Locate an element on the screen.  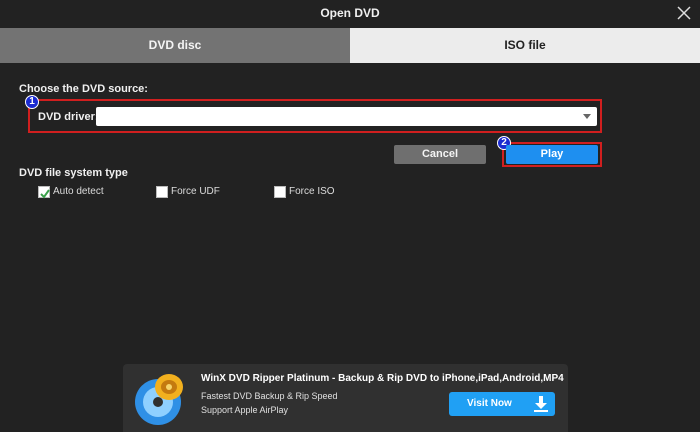
auto-detect-checkbox is located at coordinates (44, 192).